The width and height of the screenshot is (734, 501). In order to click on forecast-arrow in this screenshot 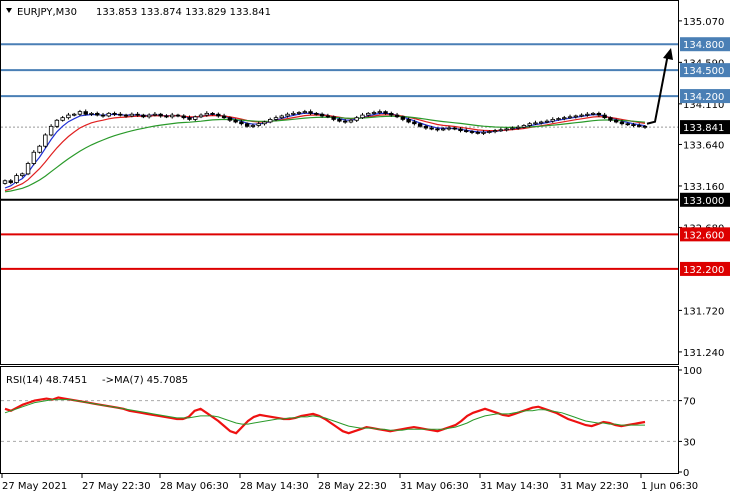, I will do `click(659, 86)`.